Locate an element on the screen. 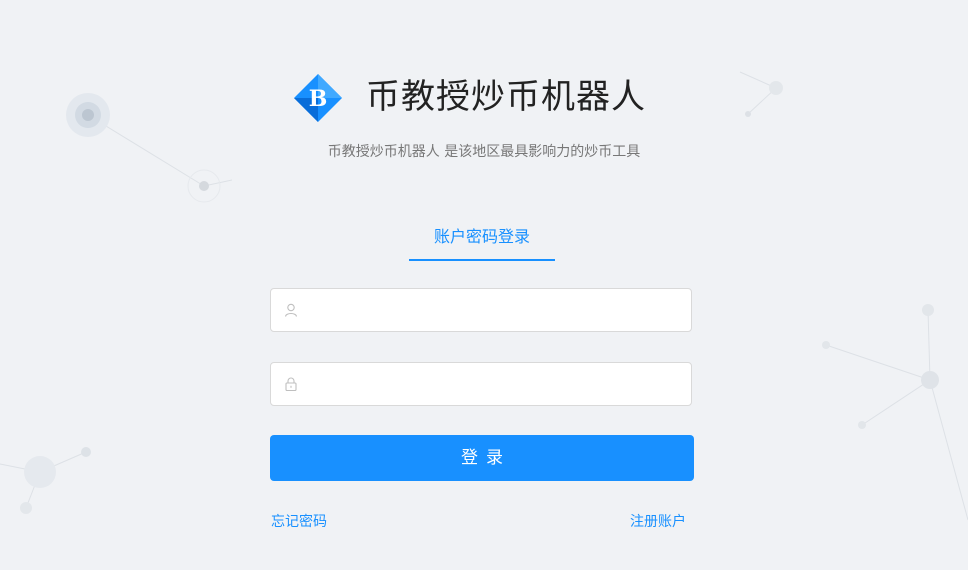  tab-account-password-login: 账户密码登录 is located at coordinates (482, 237).